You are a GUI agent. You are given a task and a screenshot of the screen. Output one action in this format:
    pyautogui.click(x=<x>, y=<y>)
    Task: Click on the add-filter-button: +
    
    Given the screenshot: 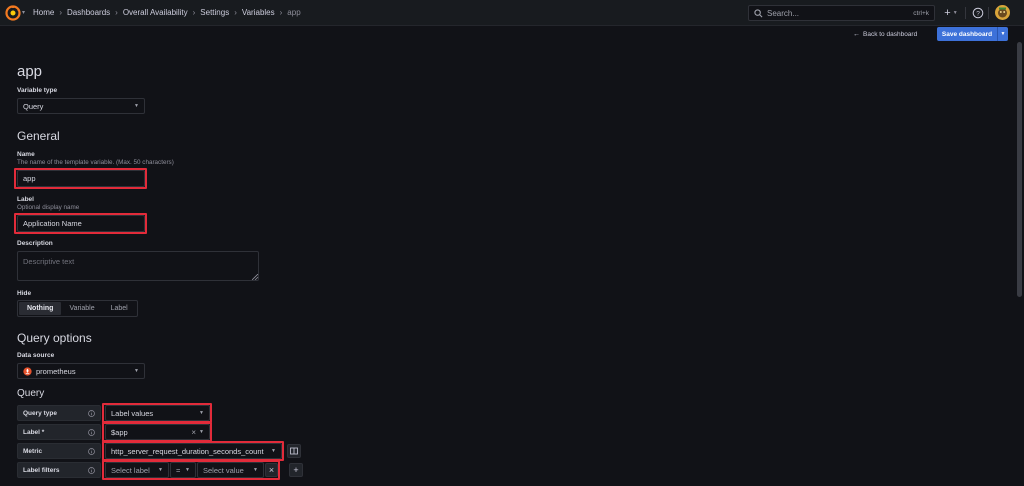 What is the action you would take?
    pyautogui.click(x=296, y=470)
    